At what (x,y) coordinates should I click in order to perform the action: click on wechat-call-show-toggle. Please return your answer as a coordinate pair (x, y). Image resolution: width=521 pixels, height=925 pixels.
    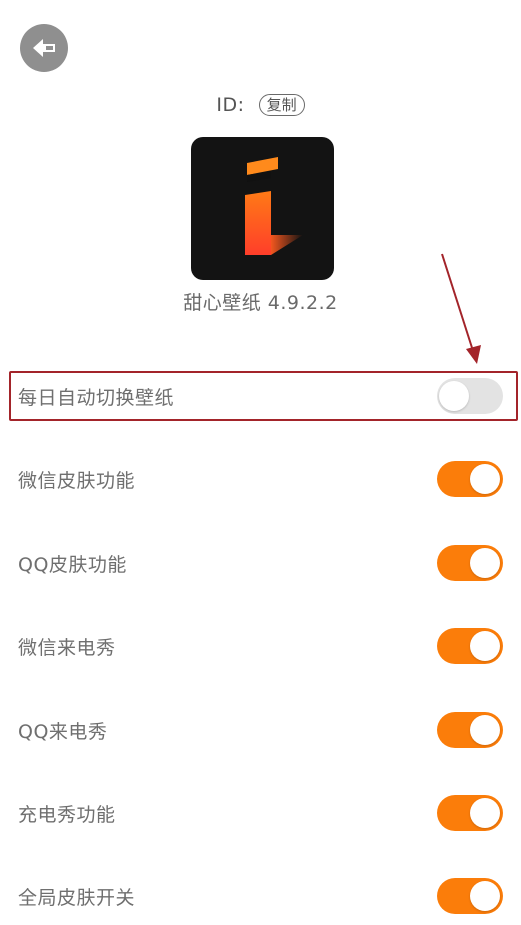
    Looking at the image, I should click on (470, 646).